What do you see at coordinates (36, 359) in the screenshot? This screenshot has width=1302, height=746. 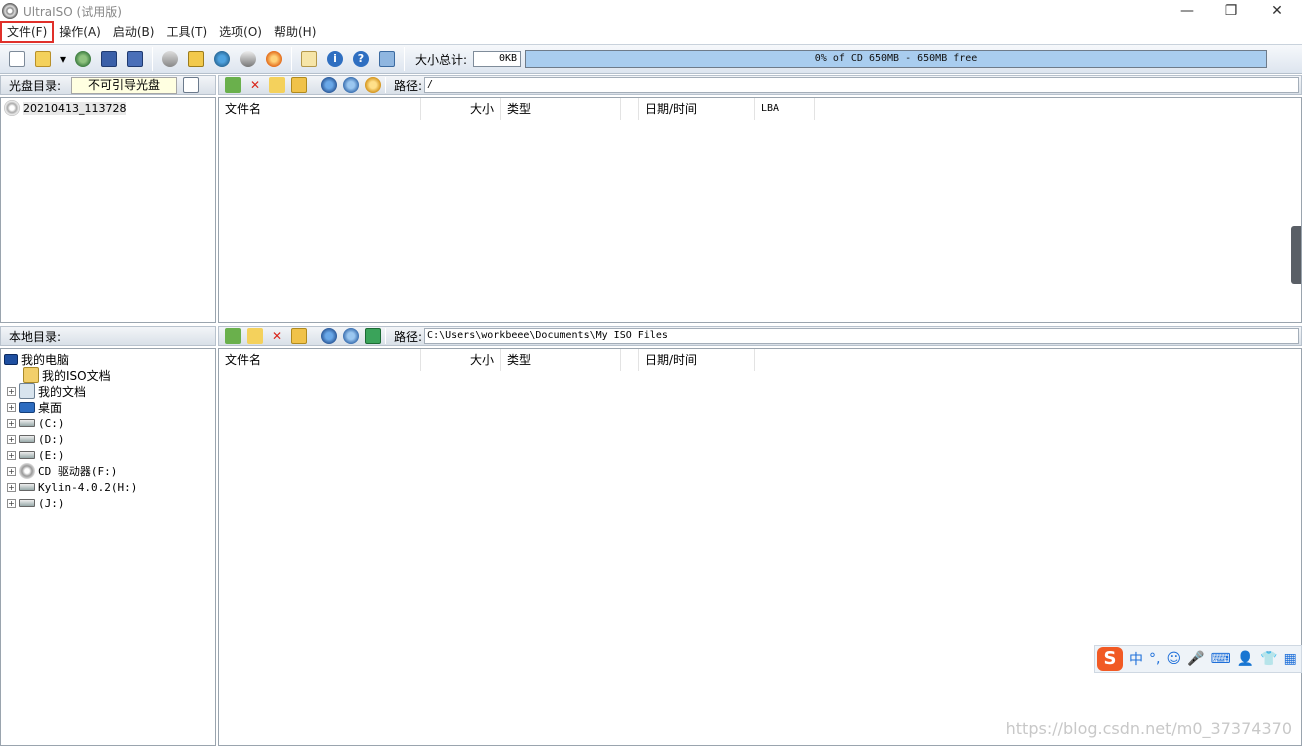 I see `tree-my-computer: 我的电脑` at bounding box center [36, 359].